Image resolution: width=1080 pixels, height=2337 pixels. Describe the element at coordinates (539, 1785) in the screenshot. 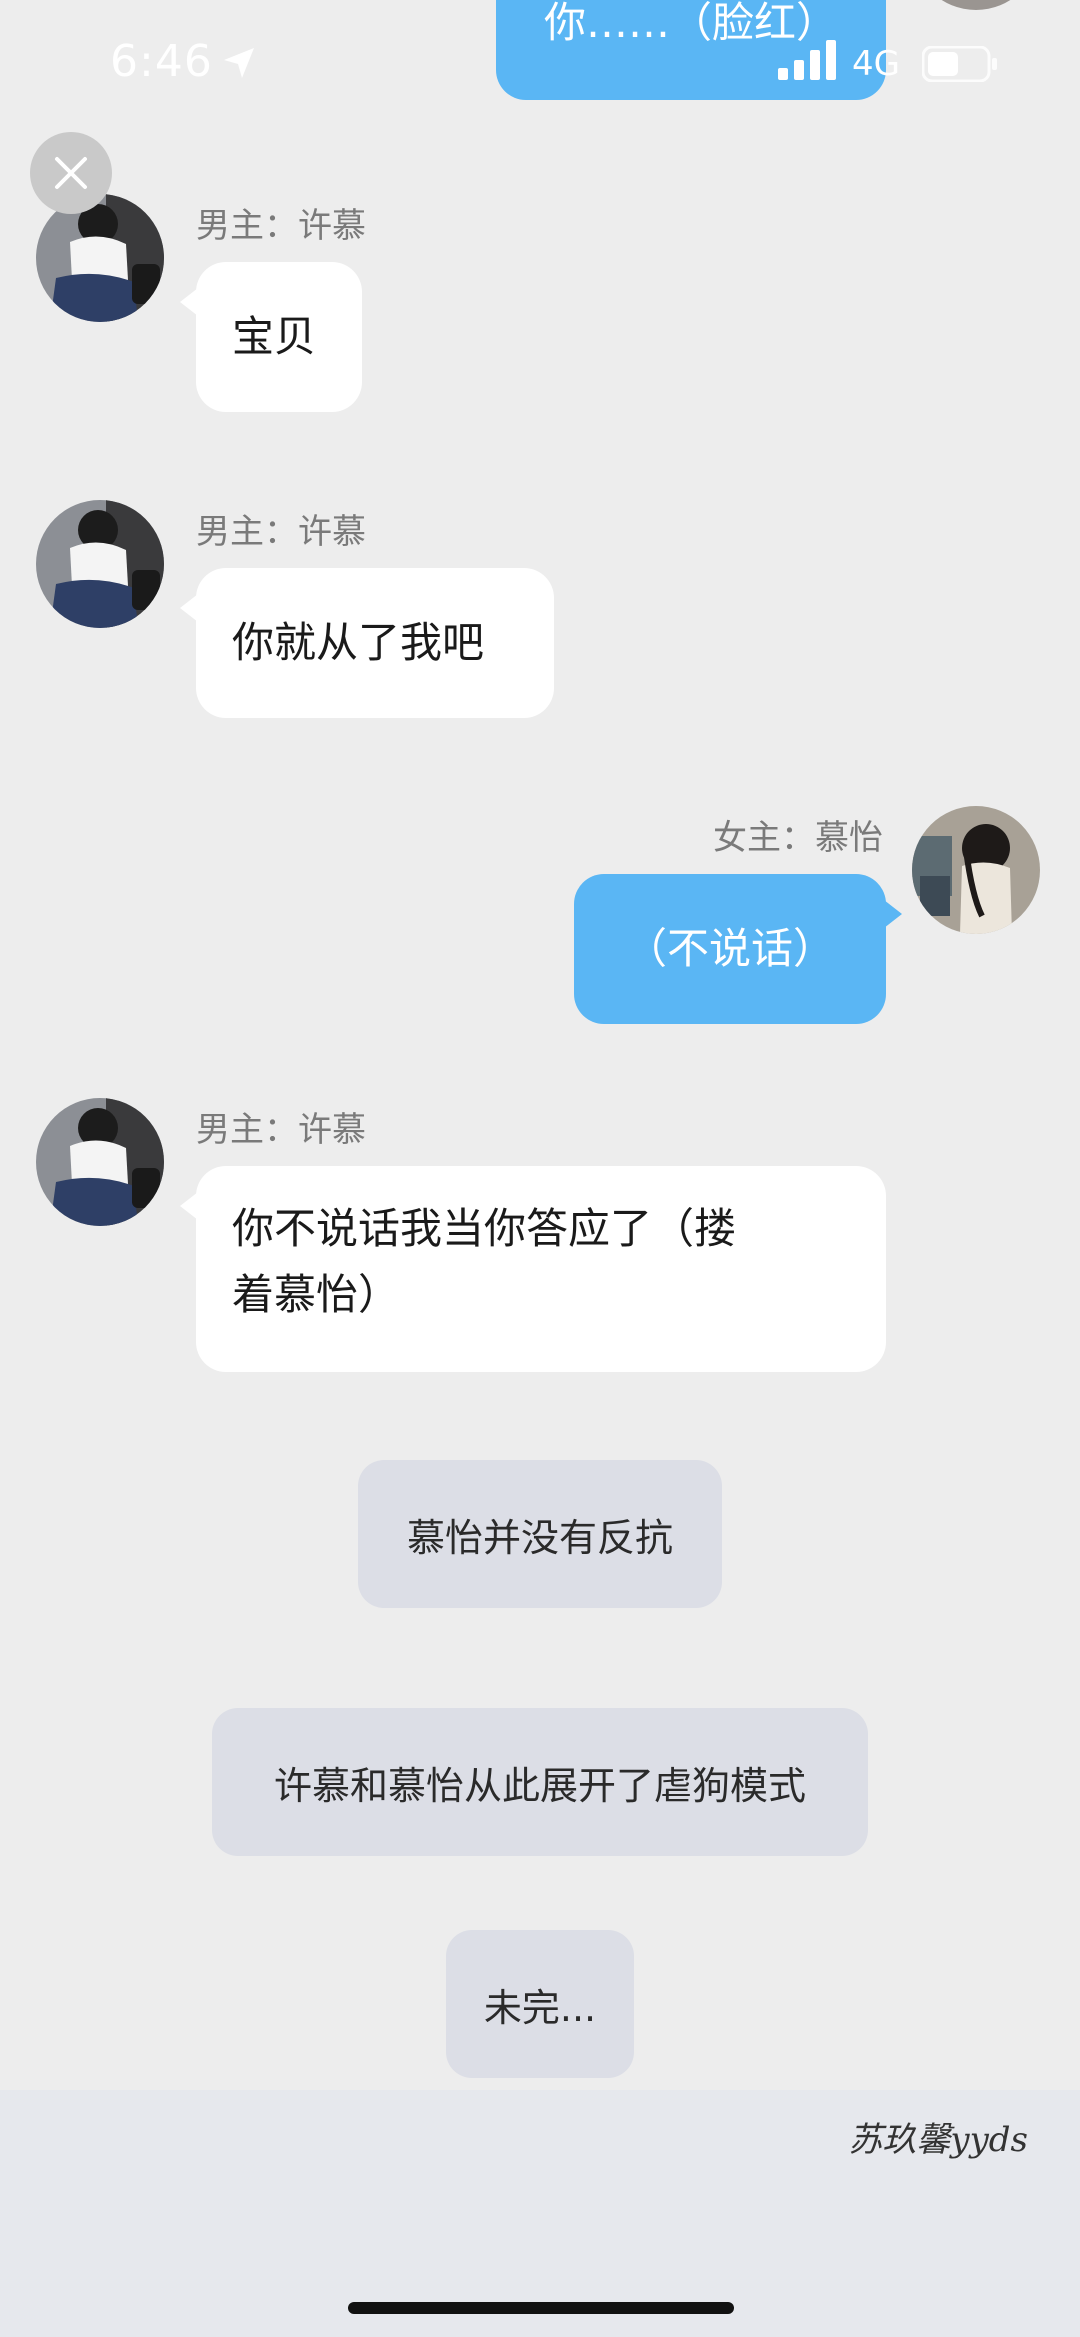

I see `system-message-text: 许慕和慕怡从此展开了虐狗模式` at that location.